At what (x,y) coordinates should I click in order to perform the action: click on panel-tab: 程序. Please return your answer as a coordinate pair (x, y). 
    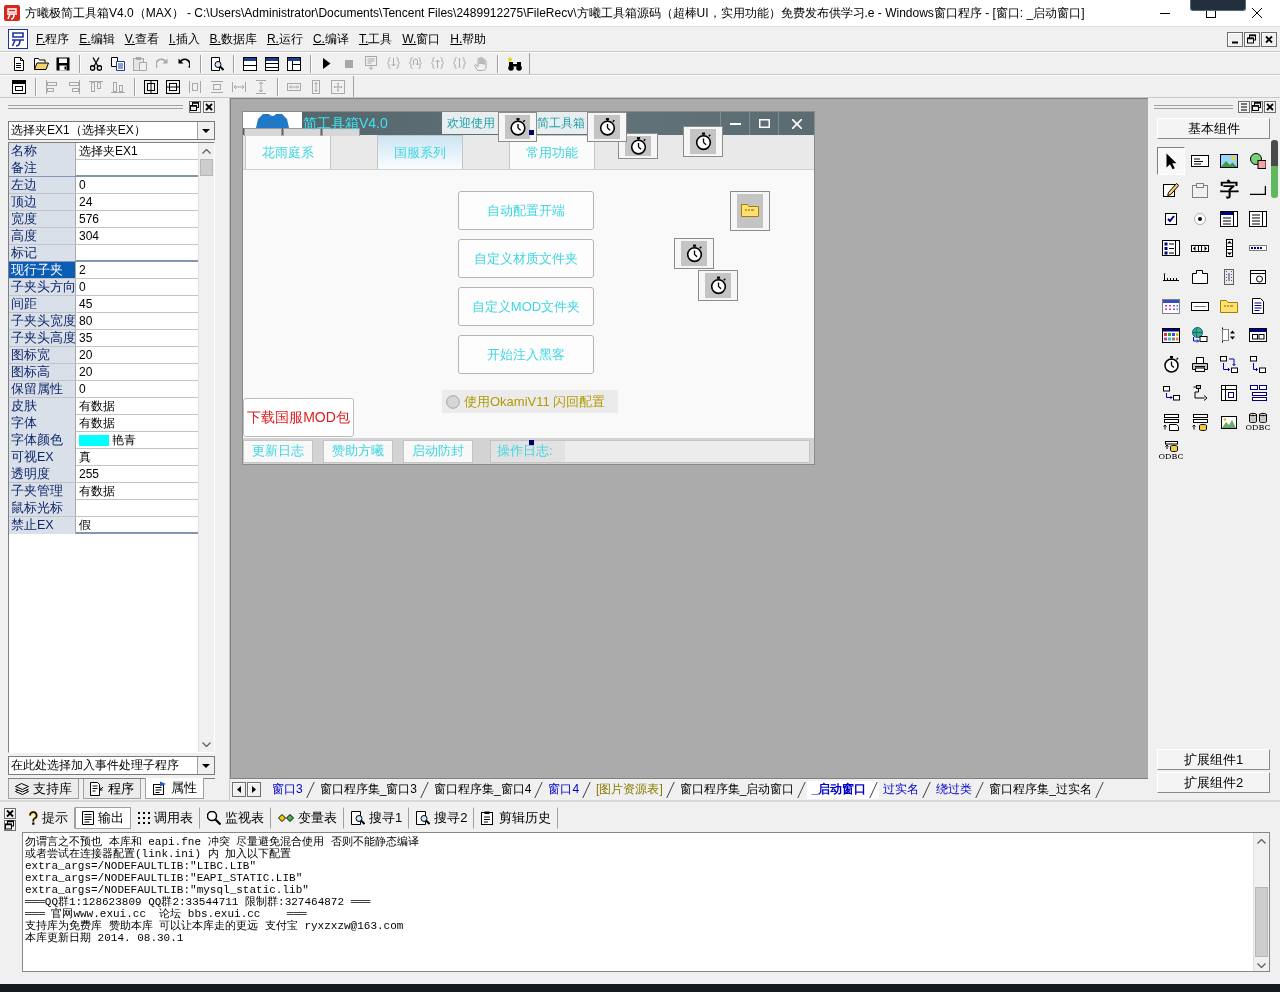
    Looking at the image, I should click on (112, 789).